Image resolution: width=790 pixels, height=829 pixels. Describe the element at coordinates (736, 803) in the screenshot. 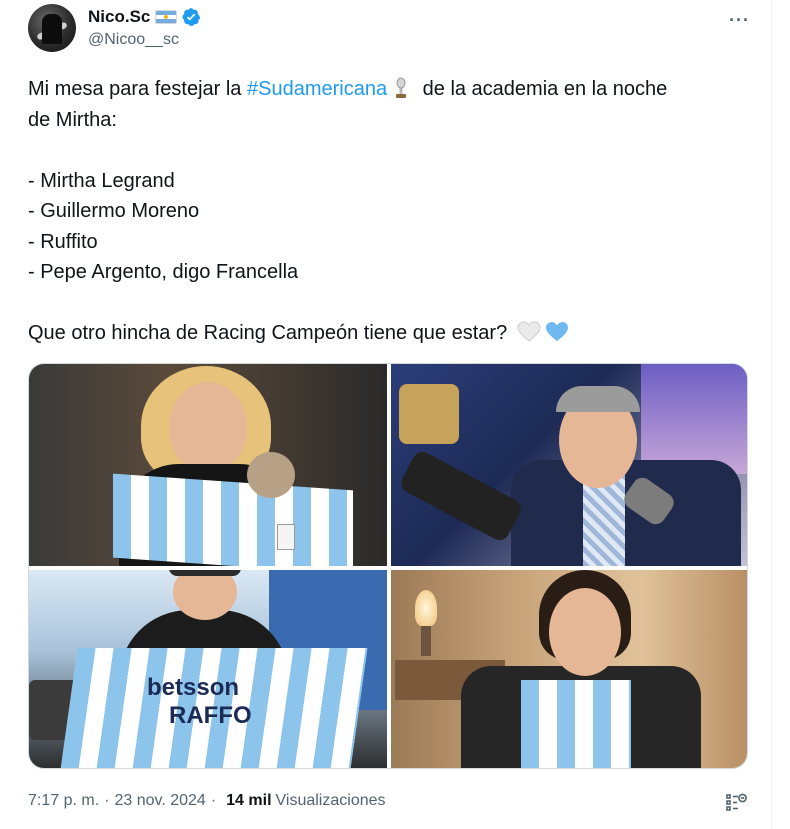

I see `post-analytics-icon` at that location.